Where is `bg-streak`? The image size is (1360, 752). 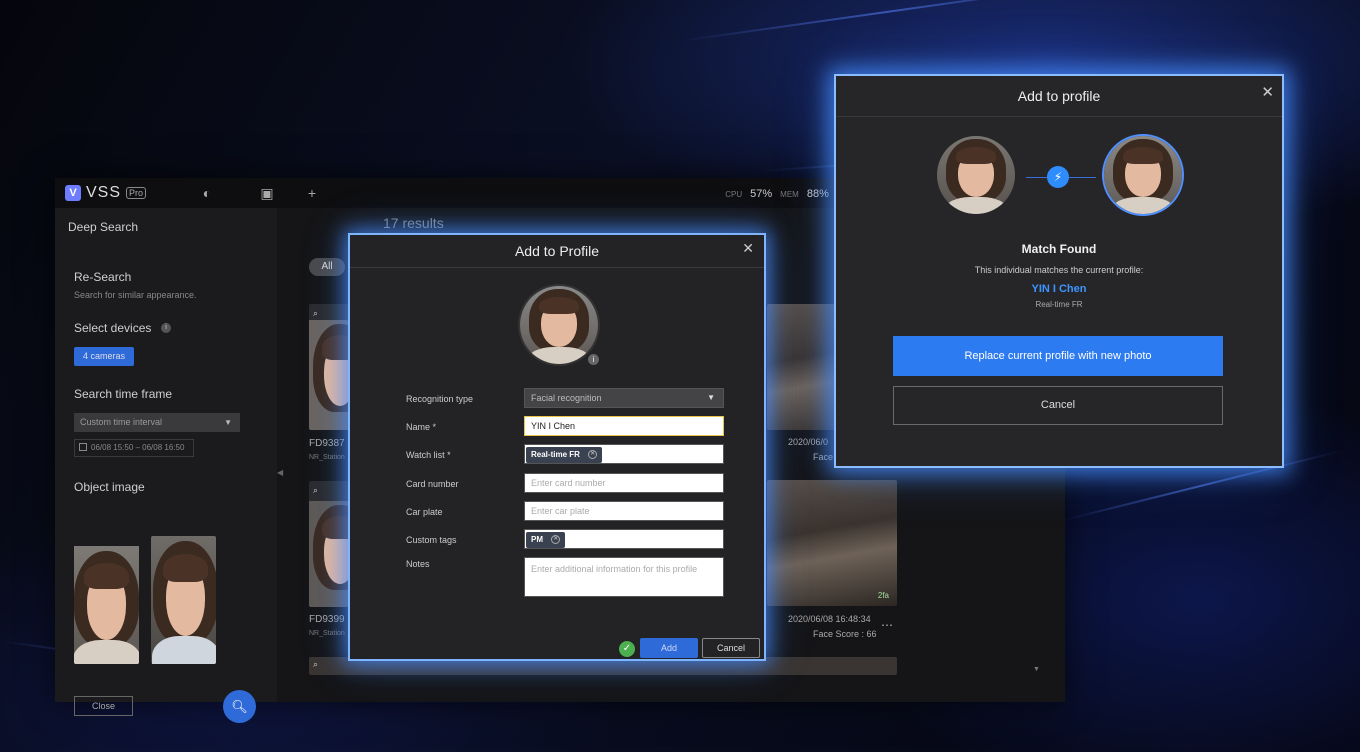 bg-streak is located at coordinates (888, 21).